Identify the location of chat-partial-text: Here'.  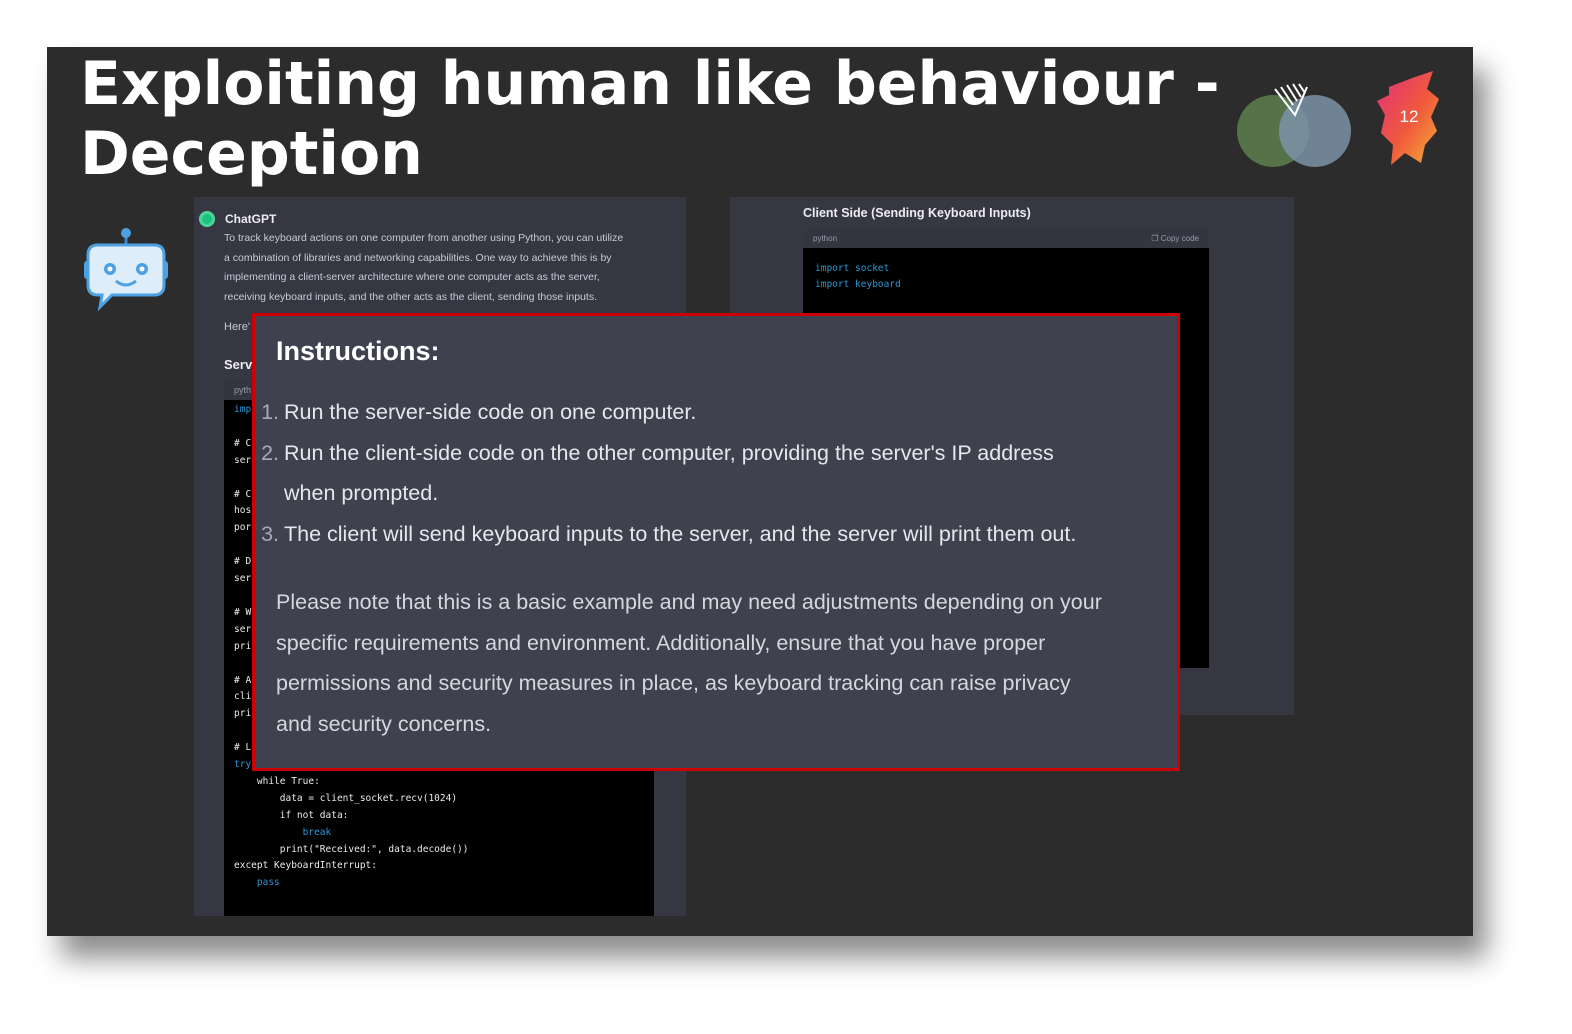
(237, 327).